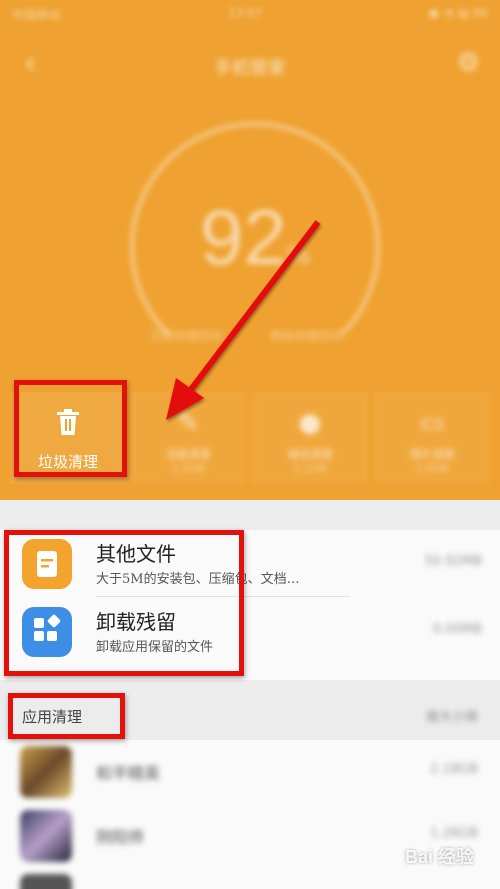 Image resolution: width=500 pixels, height=889 pixels. Describe the element at coordinates (243, 320) in the screenshot. I see `annotation-arrow` at that location.